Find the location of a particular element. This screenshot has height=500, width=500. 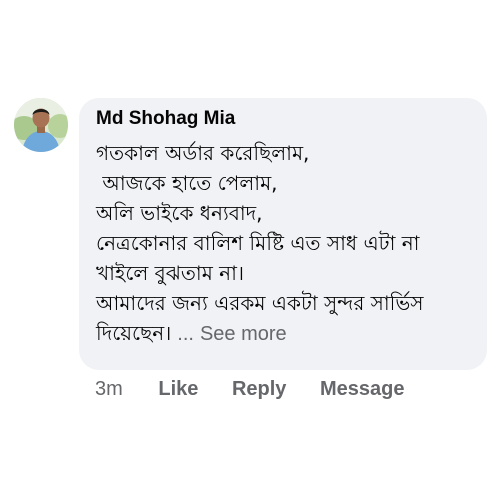

avatar-image is located at coordinates (41, 125).